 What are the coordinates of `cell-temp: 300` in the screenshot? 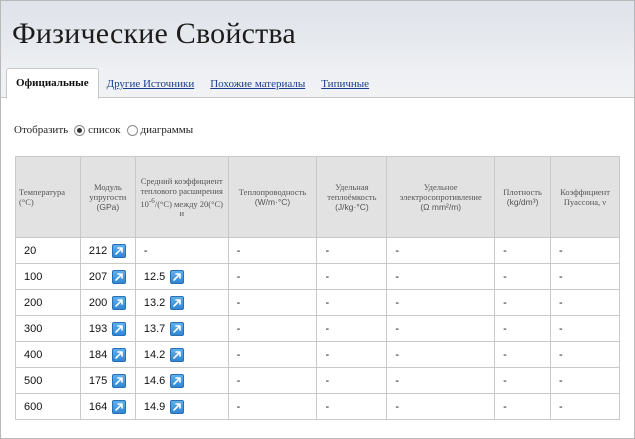 It's located at (48, 328).